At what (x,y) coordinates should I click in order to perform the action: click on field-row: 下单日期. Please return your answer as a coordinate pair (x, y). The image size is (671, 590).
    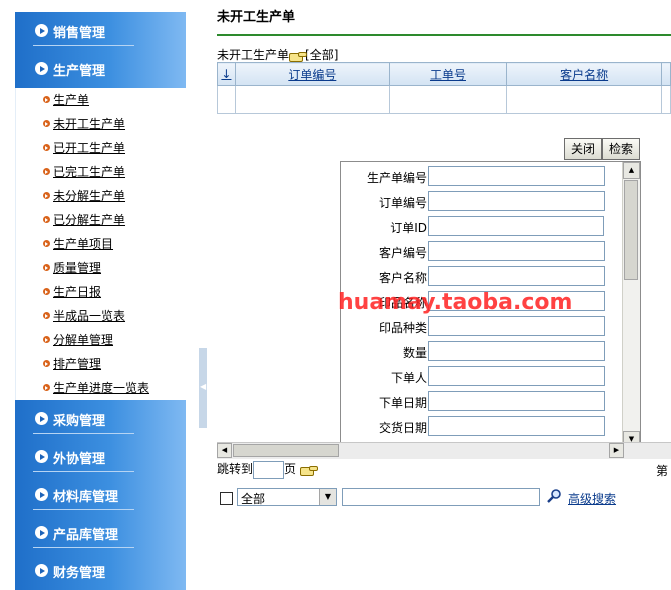
    Looking at the image, I should click on (483, 402).